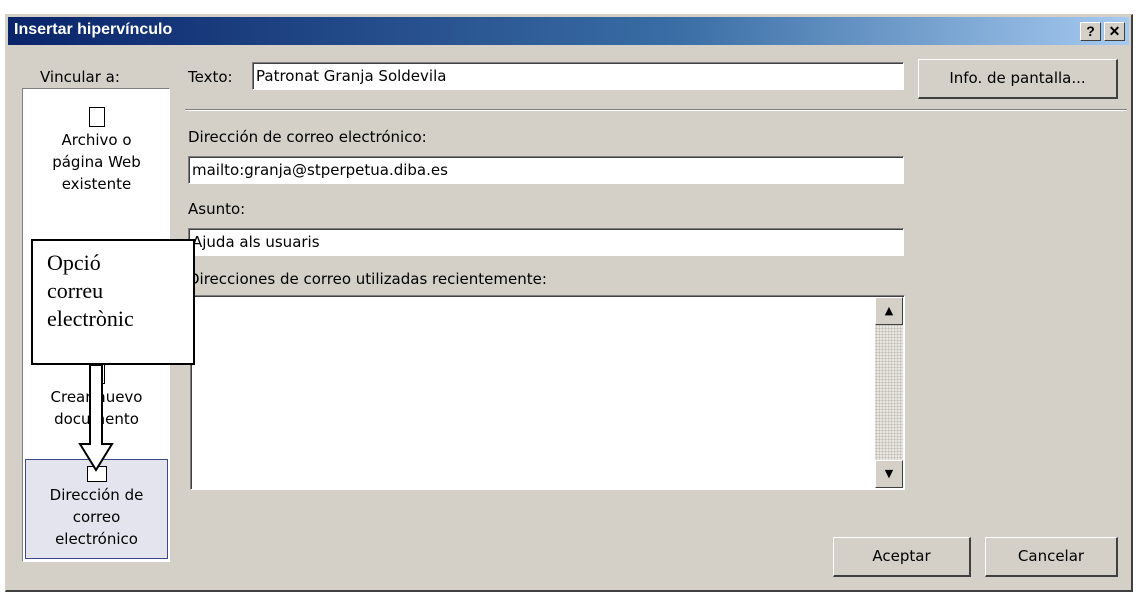  I want to click on subject-label: Asunto:, so click(217, 209).